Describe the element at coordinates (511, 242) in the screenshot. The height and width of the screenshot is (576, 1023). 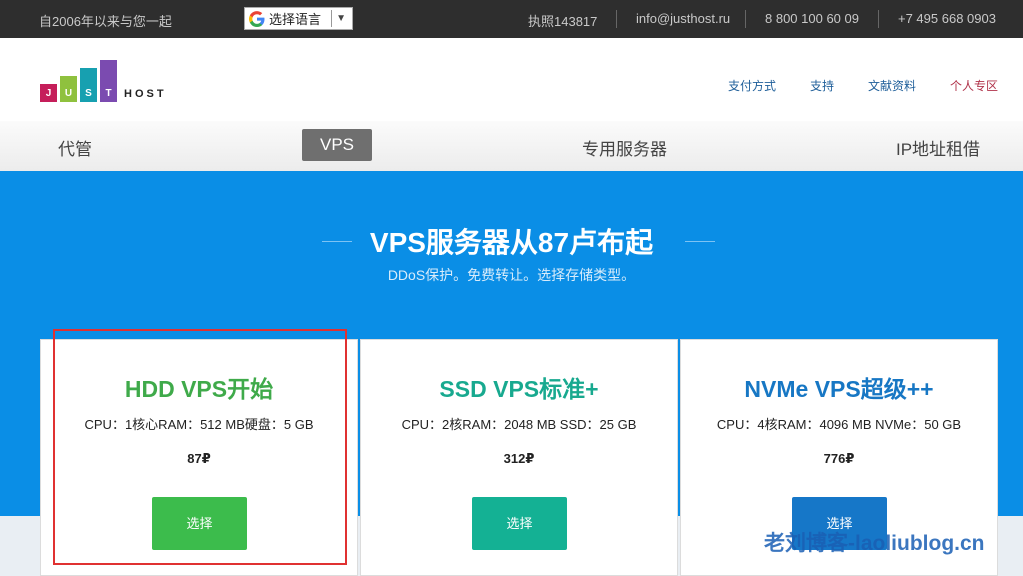
I see `hero-title: VPS服务器从87卢布起` at that location.